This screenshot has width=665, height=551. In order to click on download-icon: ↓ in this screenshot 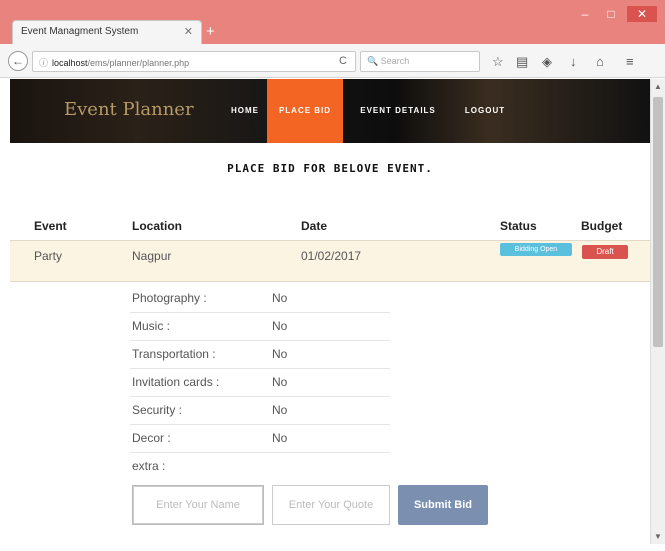, I will do `click(573, 61)`.